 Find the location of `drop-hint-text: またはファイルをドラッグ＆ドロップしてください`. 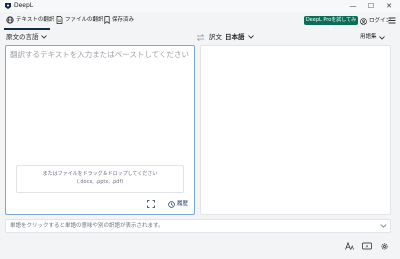

drop-hint-text: またはファイルをドラッグ＆ドロップしてください is located at coordinates (100, 174).